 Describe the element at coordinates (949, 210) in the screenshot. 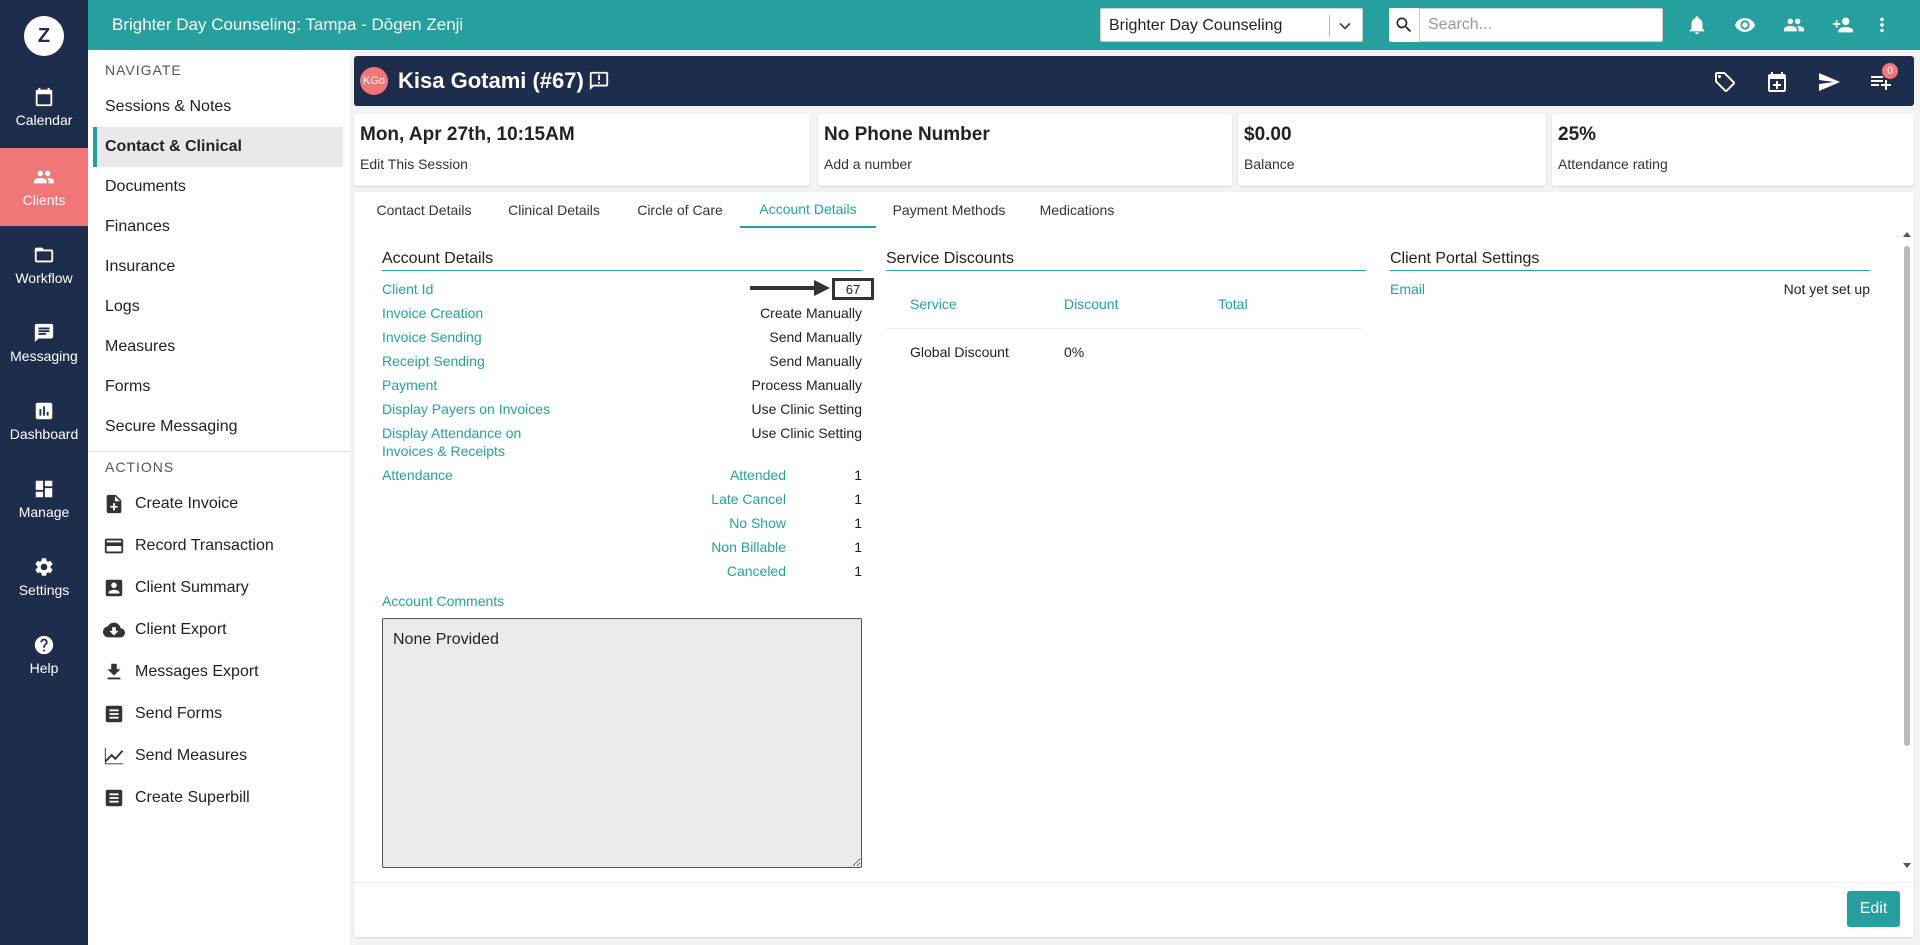

I see `tab-payment-methods: Payment Methods` at that location.